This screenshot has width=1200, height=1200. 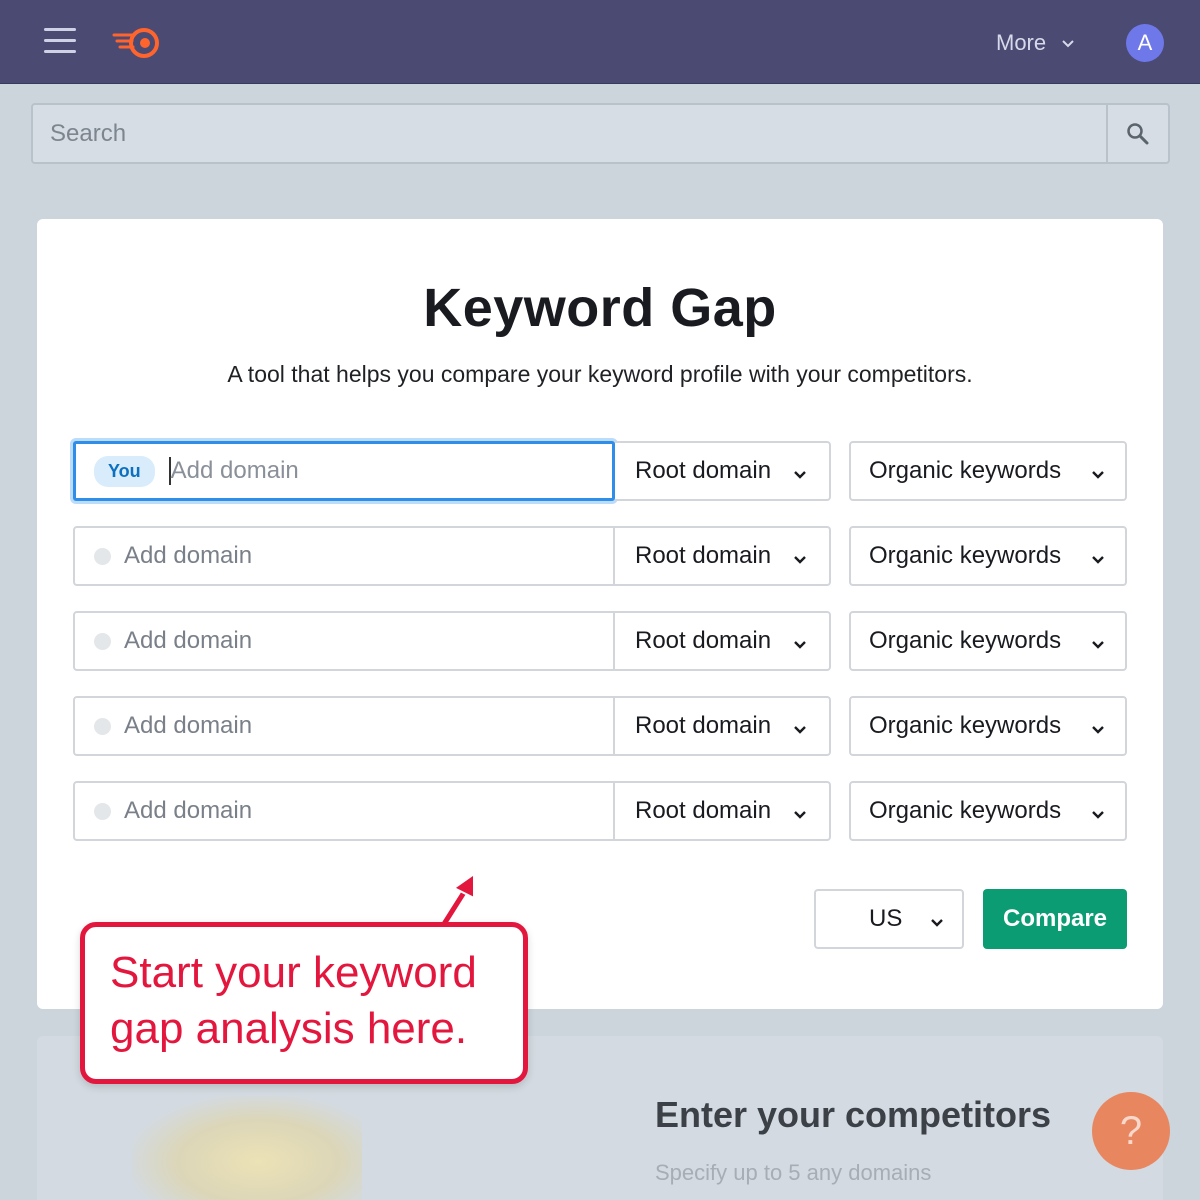 What do you see at coordinates (846, 919) in the screenshot?
I see `us-flag-icon` at bounding box center [846, 919].